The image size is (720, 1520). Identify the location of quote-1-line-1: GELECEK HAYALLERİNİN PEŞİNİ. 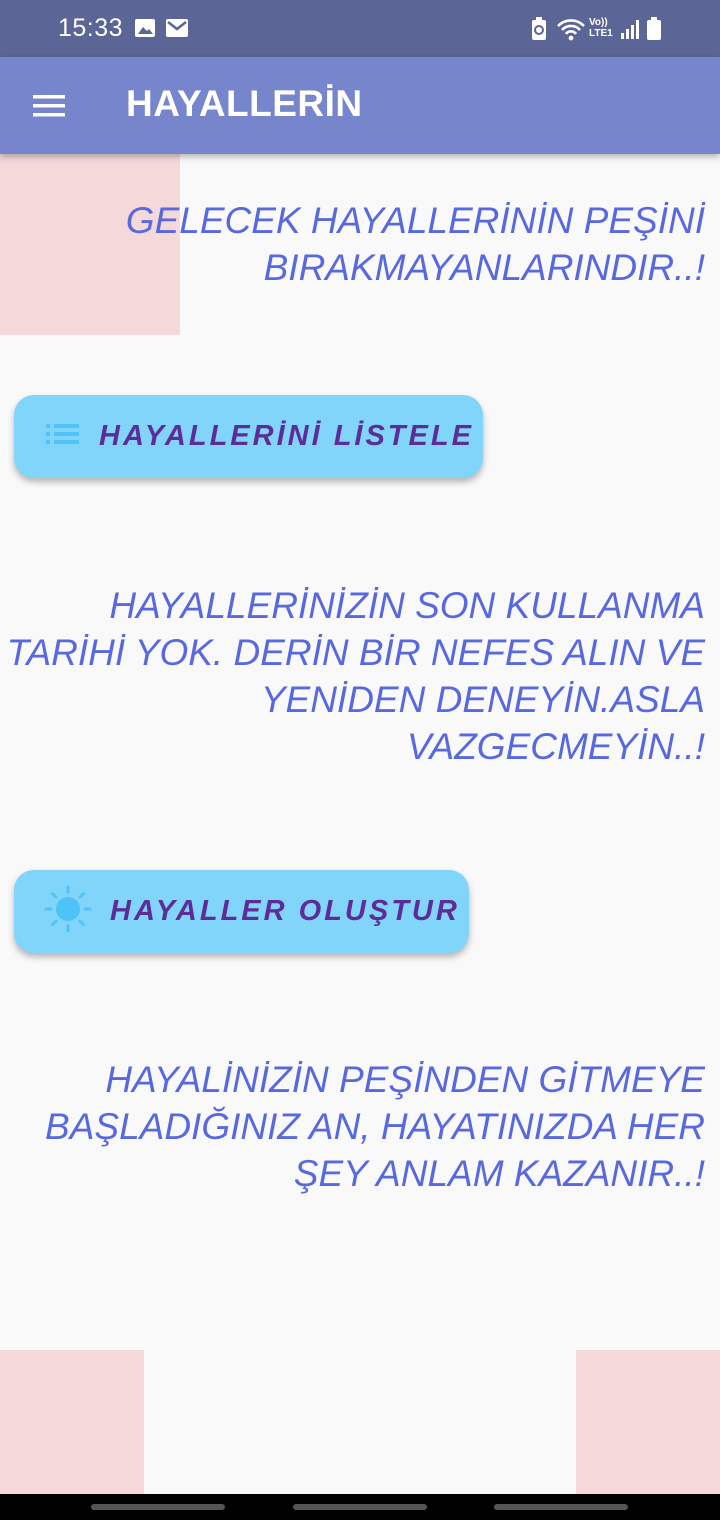
(415, 220).